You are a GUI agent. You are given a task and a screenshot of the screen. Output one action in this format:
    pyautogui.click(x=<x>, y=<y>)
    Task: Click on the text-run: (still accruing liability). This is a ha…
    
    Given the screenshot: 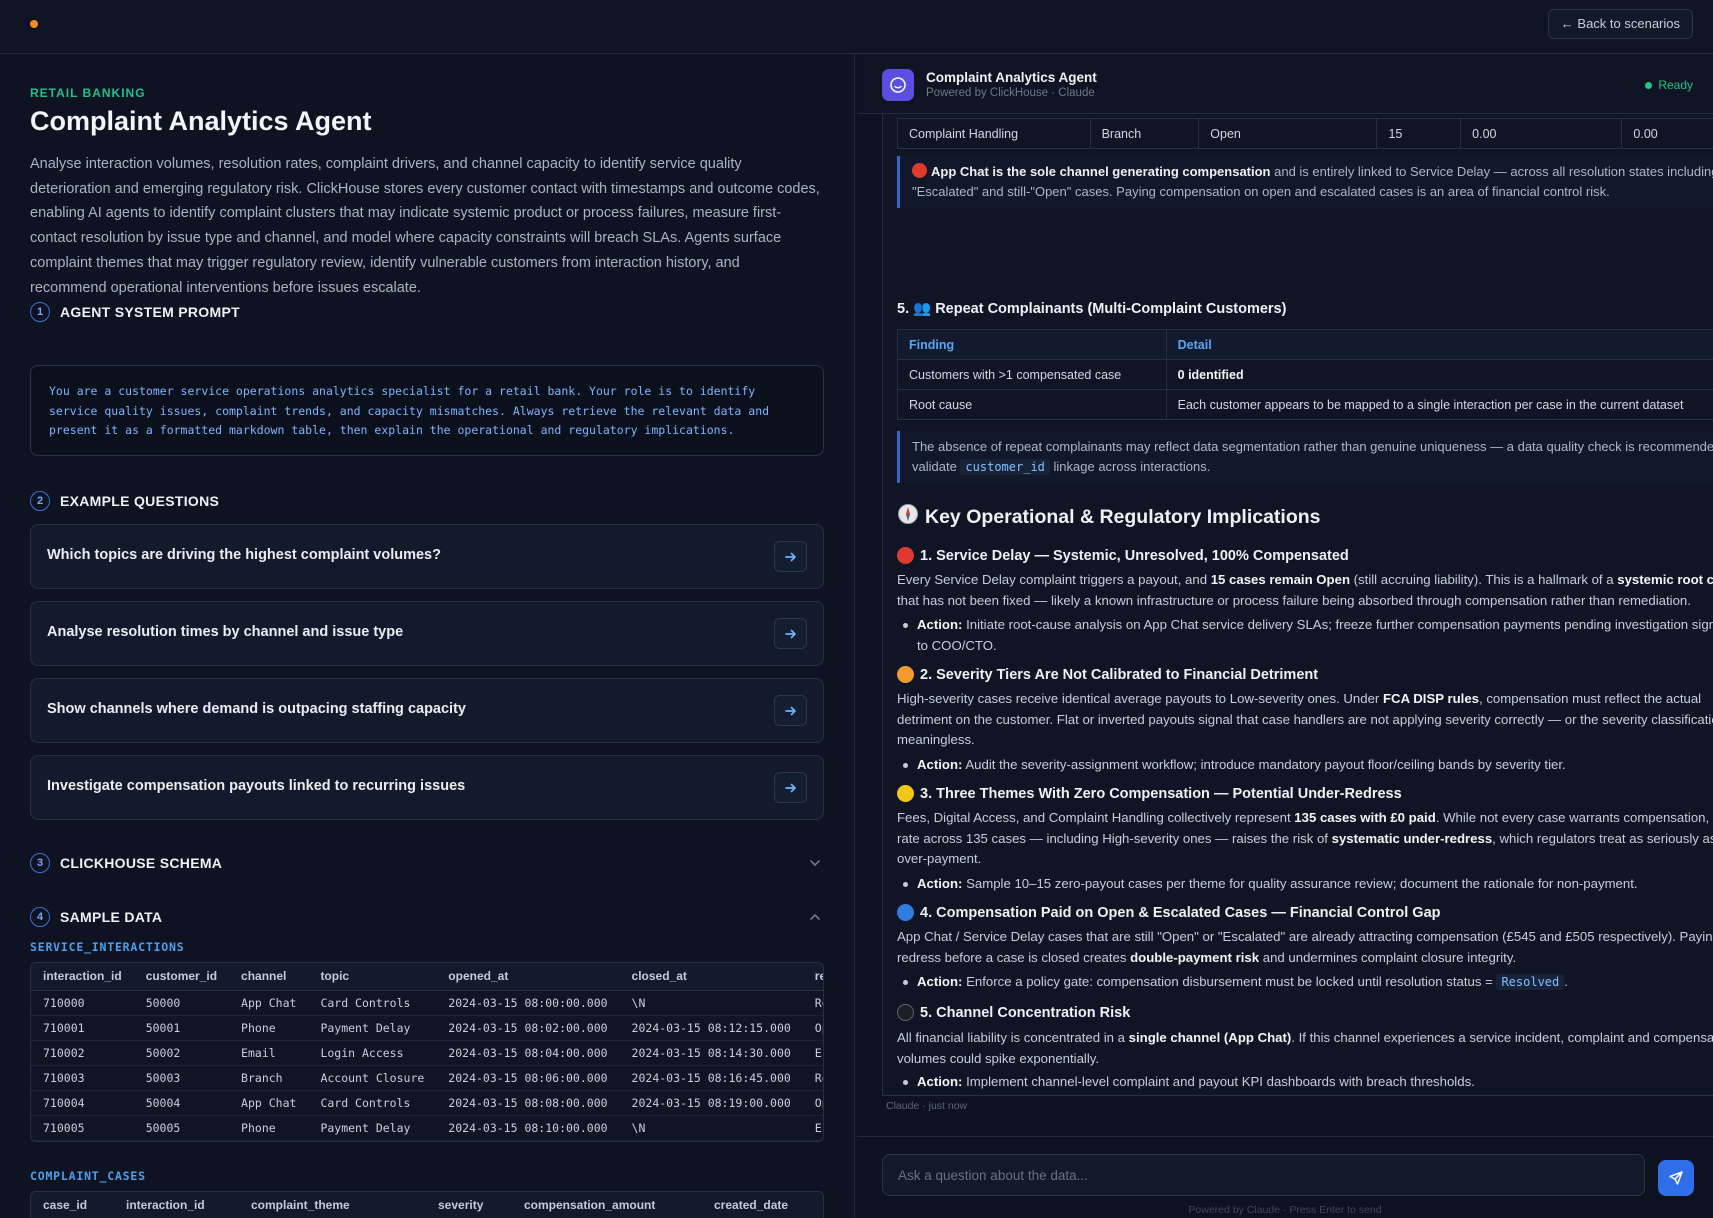 What is the action you would take?
    pyautogui.click(x=1484, y=579)
    